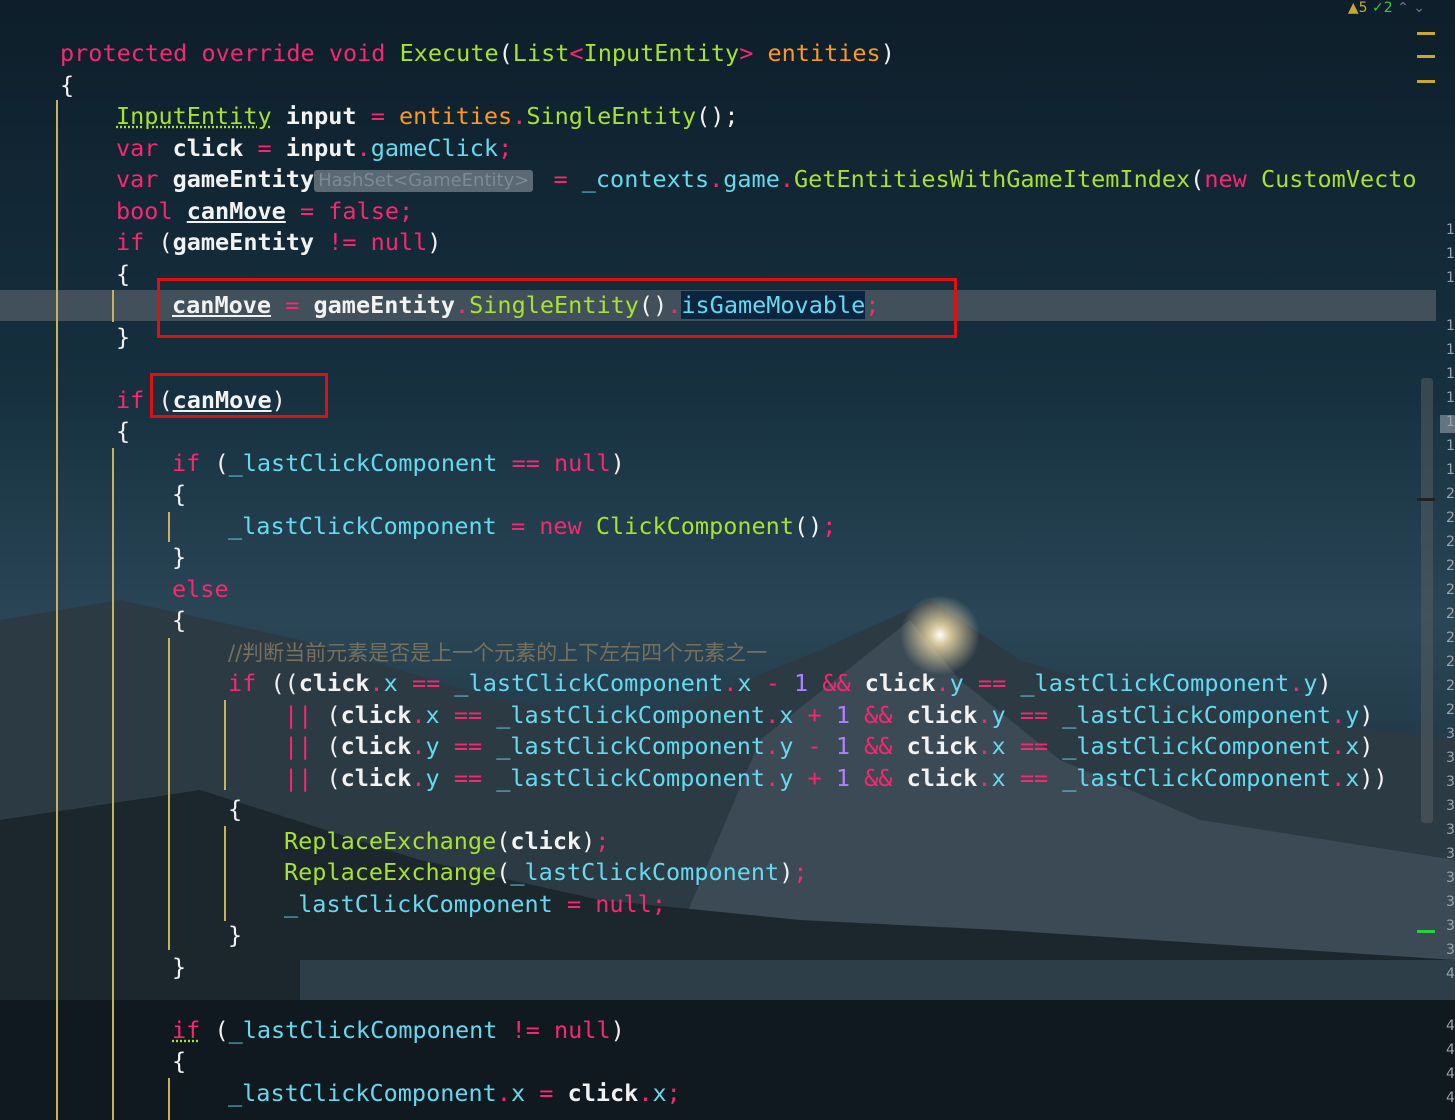 This screenshot has width=1455, height=1120. I want to click on warning-count: ▲5, so click(1358, 8).